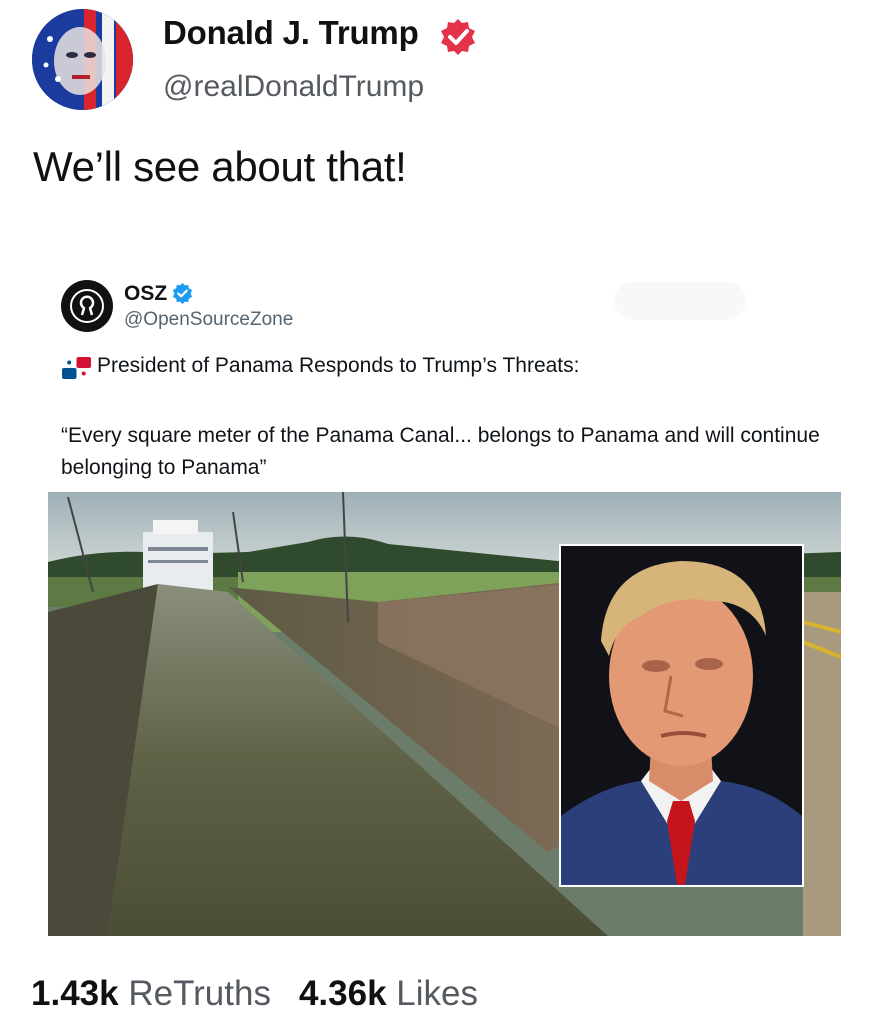  Describe the element at coordinates (199, 993) in the screenshot. I see `retruths-label: ReTruths` at that location.